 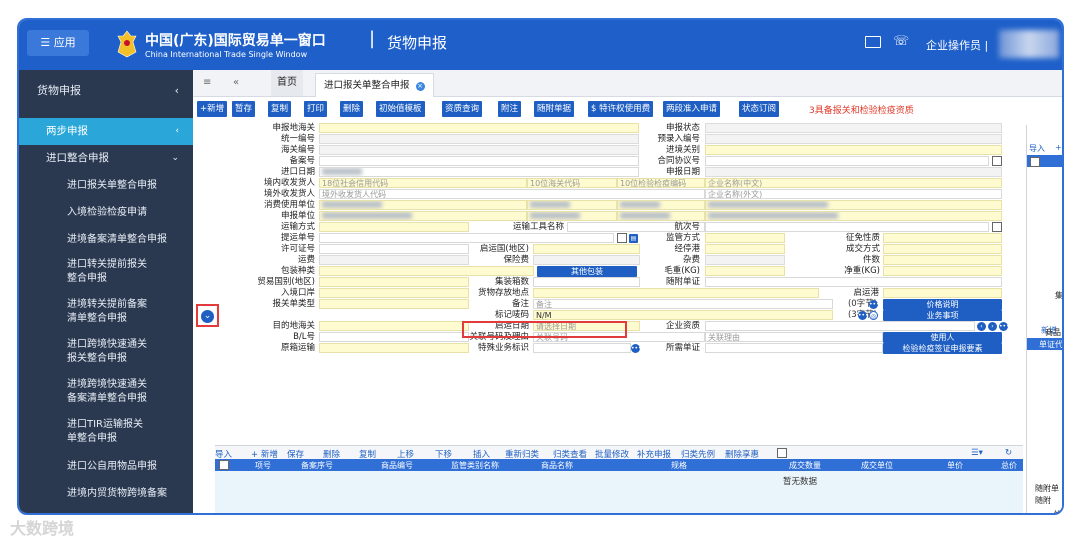 I want to click on goods-location-input, so click(x=676, y=293).